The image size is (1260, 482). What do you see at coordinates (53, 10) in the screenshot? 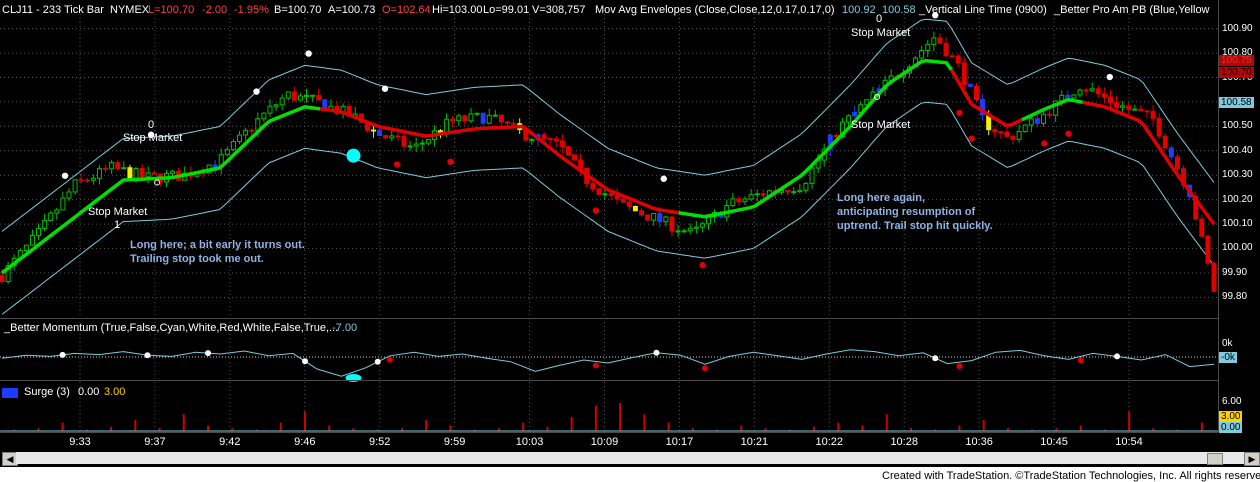
I see `symbol-label: CLJ11 - 233 Tick Bar` at bounding box center [53, 10].